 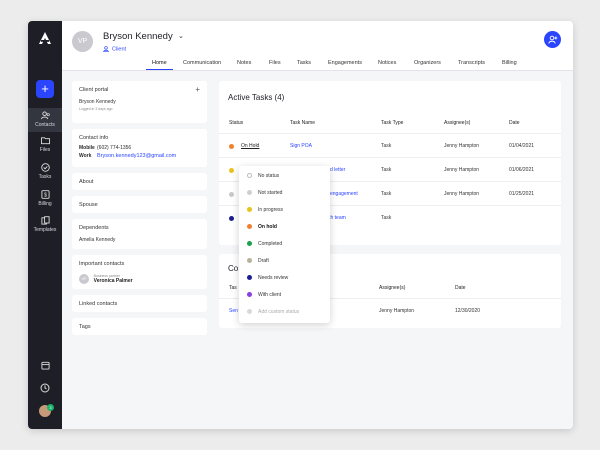 What do you see at coordinates (94, 228) in the screenshot?
I see `card-title: Dependents` at bounding box center [94, 228].